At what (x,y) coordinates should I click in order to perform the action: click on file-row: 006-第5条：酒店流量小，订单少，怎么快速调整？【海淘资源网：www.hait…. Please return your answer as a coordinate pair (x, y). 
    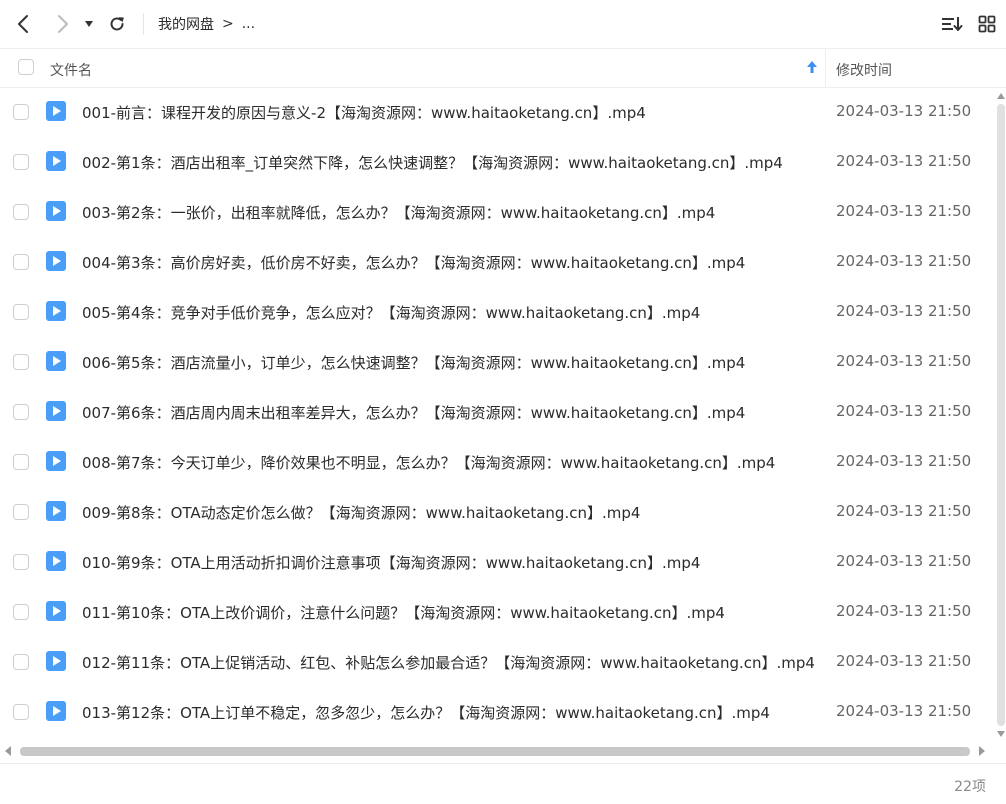
    Looking at the image, I should click on (498, 362).